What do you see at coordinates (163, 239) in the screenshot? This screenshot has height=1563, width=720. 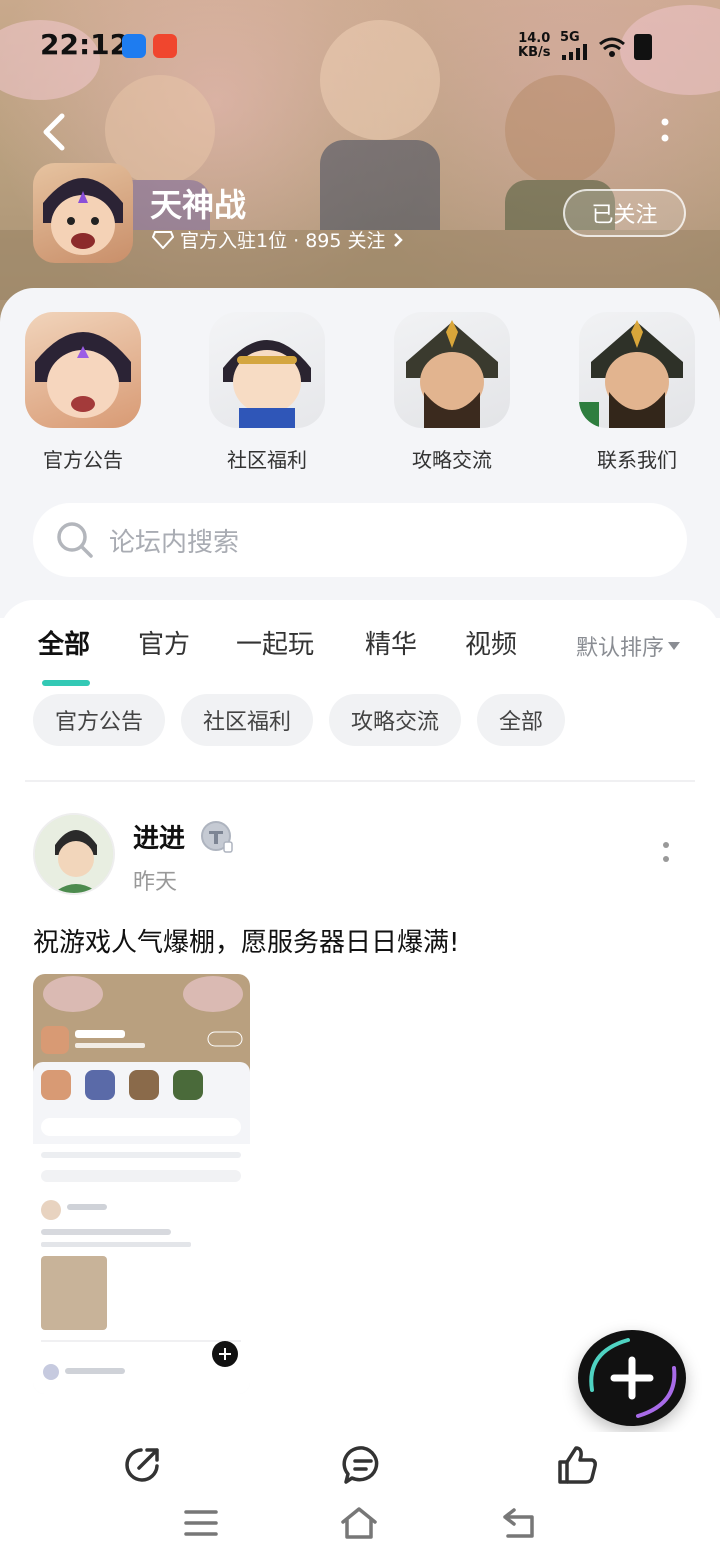 I see `diamond-icon` at bounding box center [163, 239].